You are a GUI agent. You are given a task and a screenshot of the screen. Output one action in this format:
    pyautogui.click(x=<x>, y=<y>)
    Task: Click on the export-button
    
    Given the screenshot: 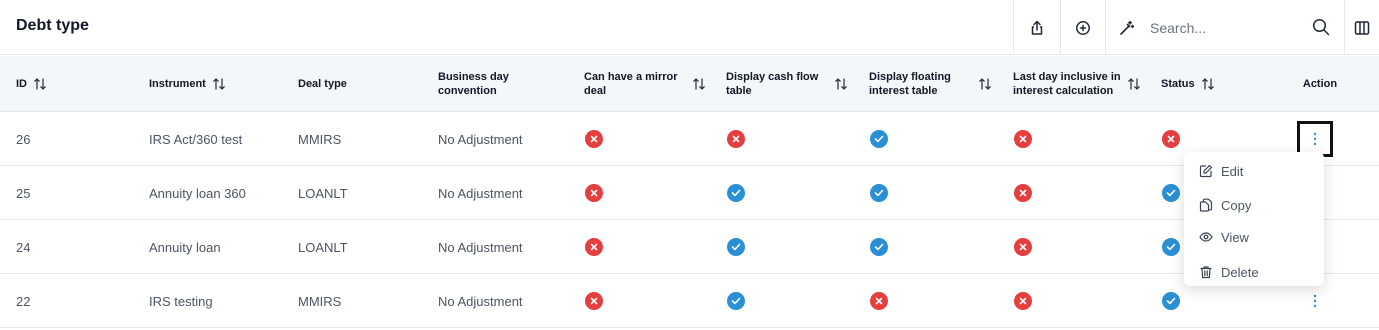 What is the action you would take?
    pyautogui.click(x=1036, y=27)
    